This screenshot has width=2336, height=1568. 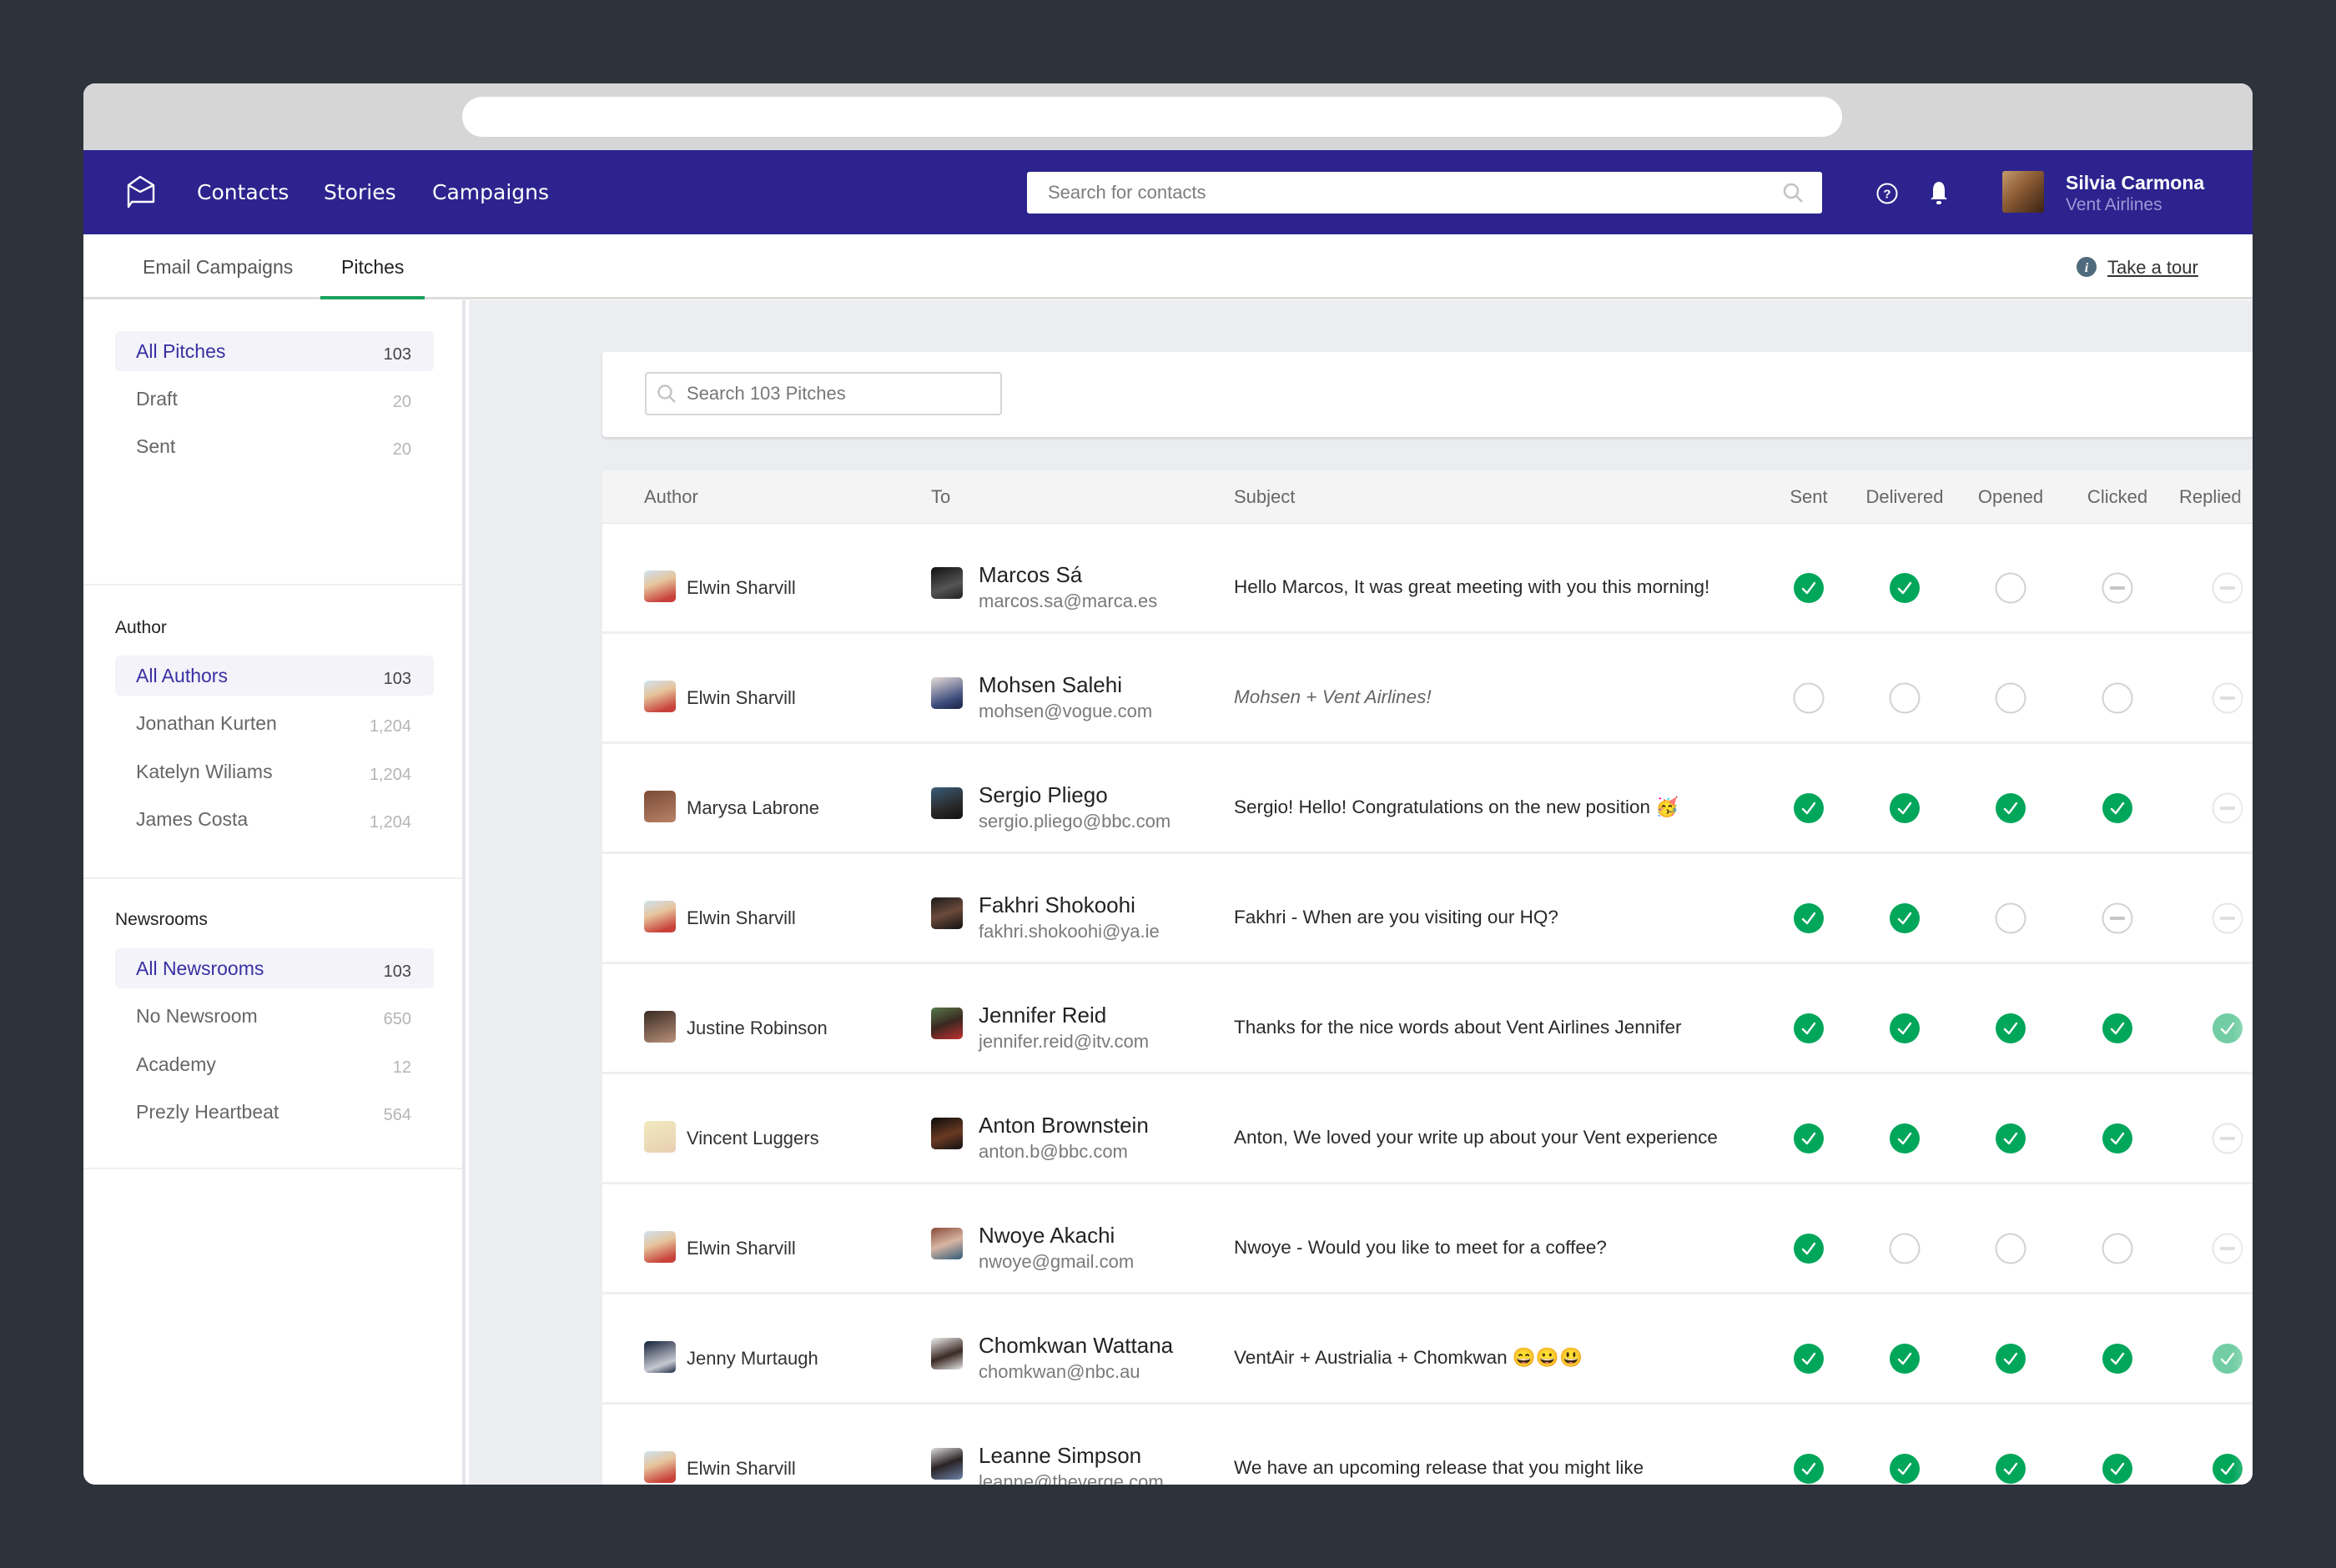 What do you see at coordinates (1333, 697) in the screenshot?
I see `pitch-subject: Mohsen + Vent Airlines!` at bounding box center [1333, 697].